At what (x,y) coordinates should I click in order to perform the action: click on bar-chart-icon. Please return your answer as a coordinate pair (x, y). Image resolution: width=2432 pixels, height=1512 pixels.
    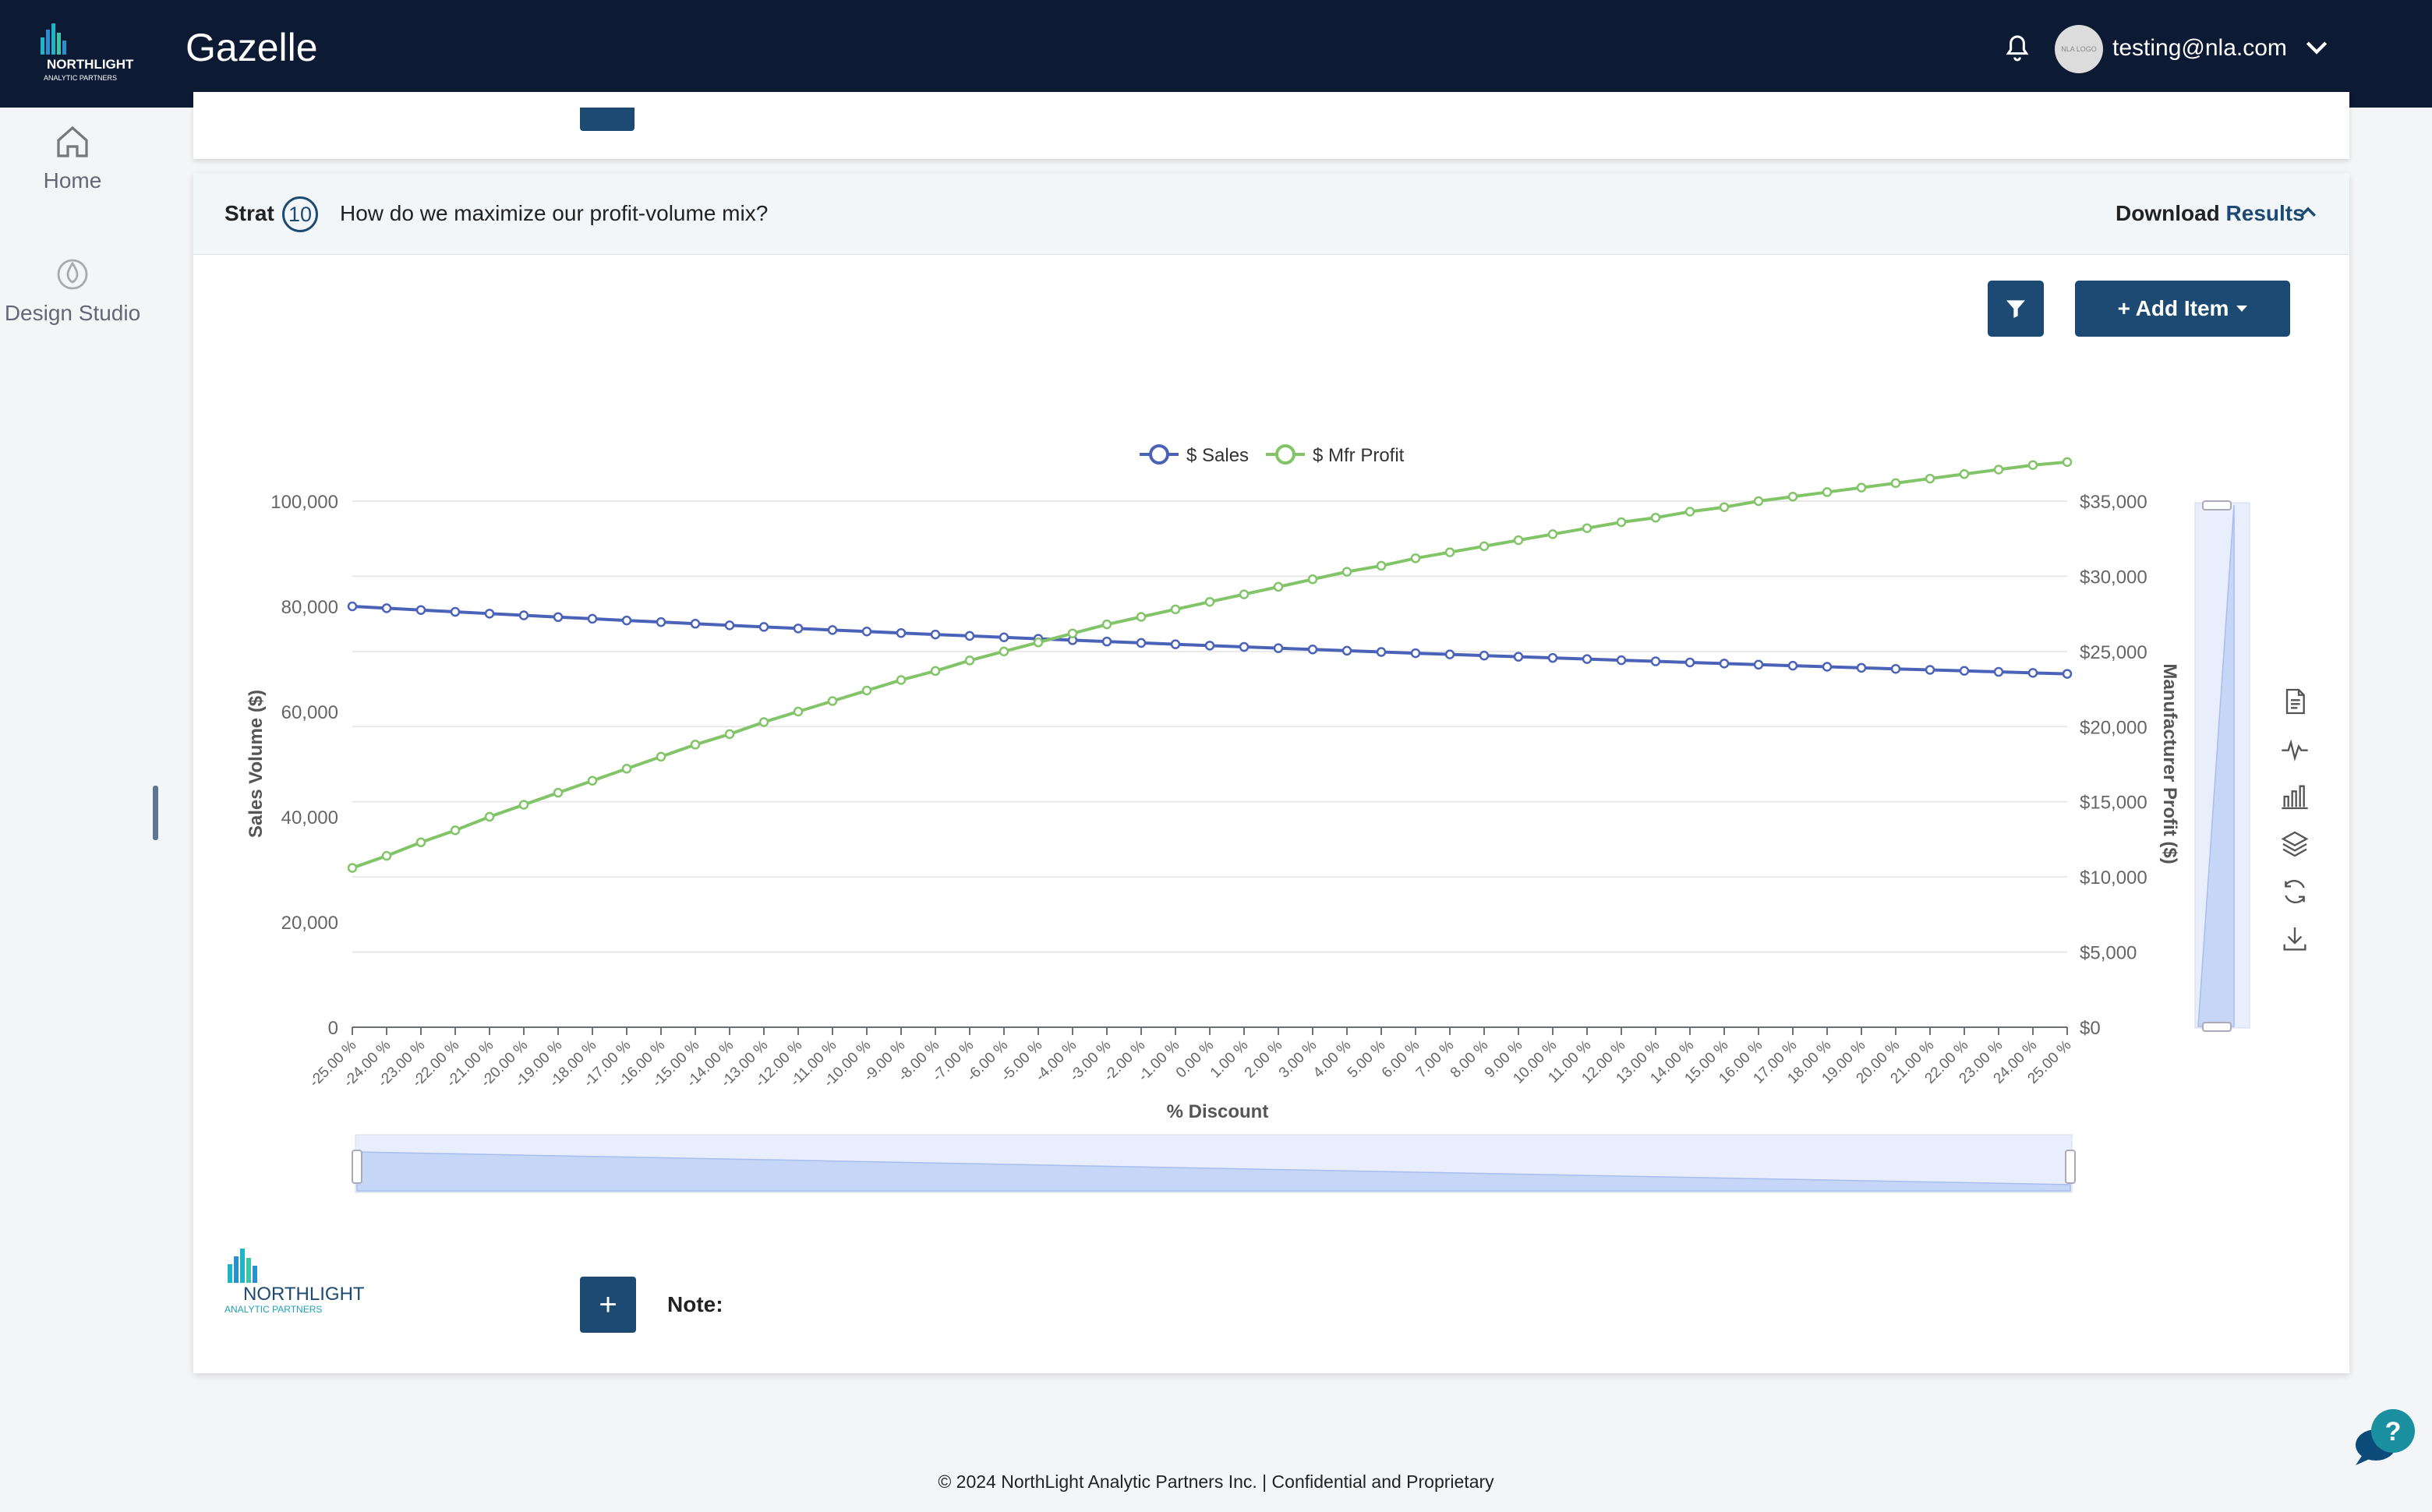
    Looking at the image, I should click on (2294, 796).